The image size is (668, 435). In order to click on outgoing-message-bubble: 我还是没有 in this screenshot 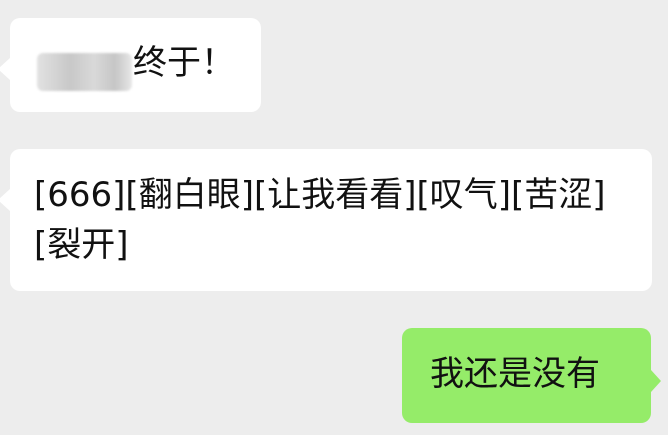, I will do `click(531, 375)`.